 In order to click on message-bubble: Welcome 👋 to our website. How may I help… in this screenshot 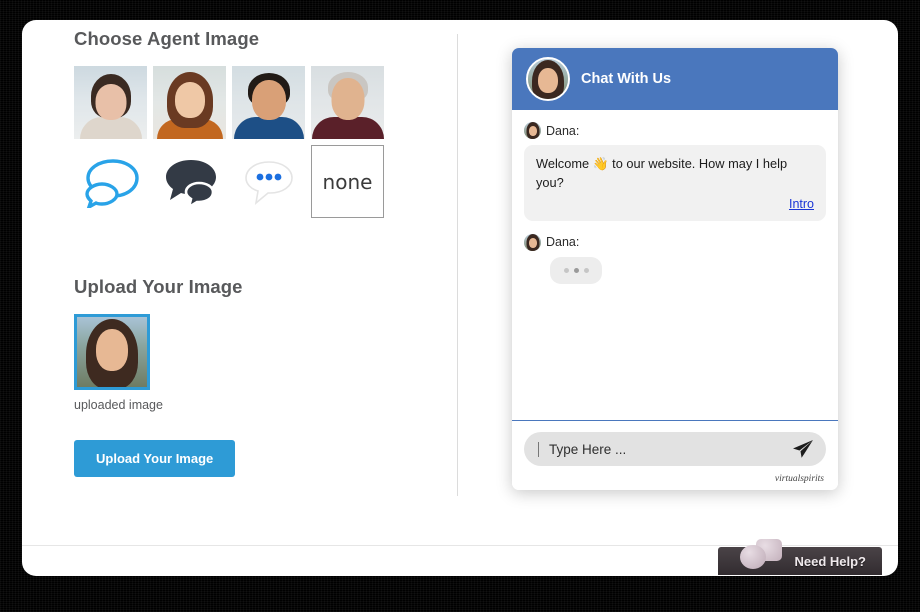, I will do `click(675, 183)`.